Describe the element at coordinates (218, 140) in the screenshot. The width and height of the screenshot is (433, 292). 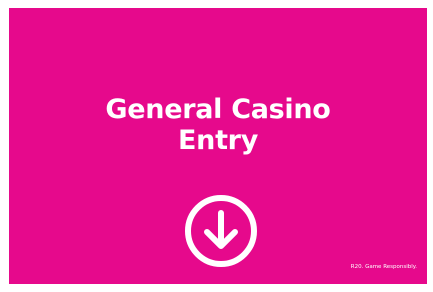
I see `sign-title-line-2: Entry` at that location.